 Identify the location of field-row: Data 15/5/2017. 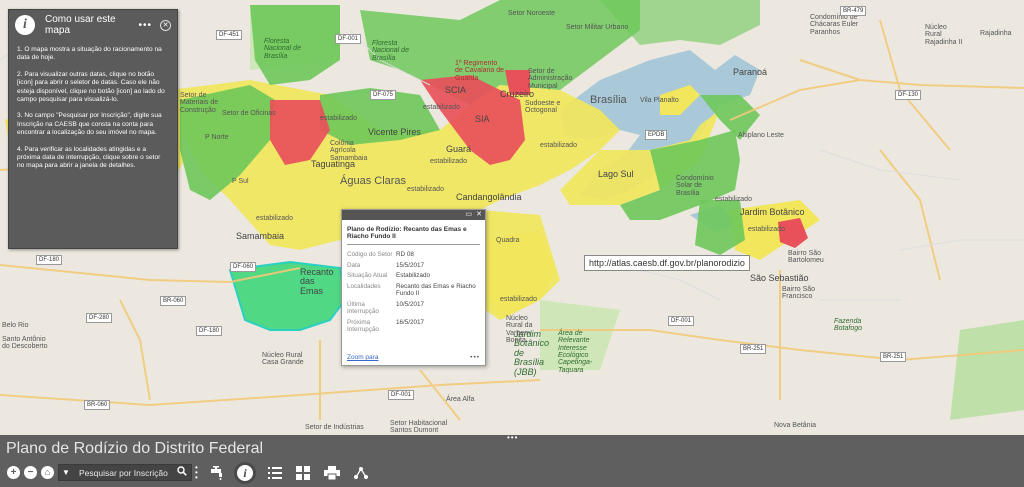
(413, 267).